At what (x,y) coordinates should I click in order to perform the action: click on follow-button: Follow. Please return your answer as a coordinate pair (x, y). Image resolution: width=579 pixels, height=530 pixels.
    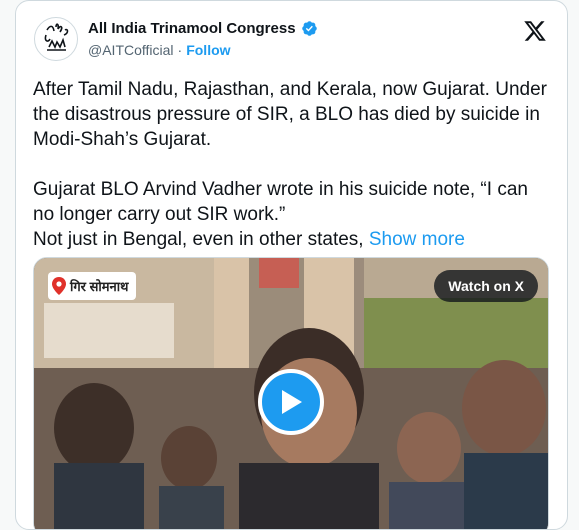
    Looking at the image, I should click on (208, 50).